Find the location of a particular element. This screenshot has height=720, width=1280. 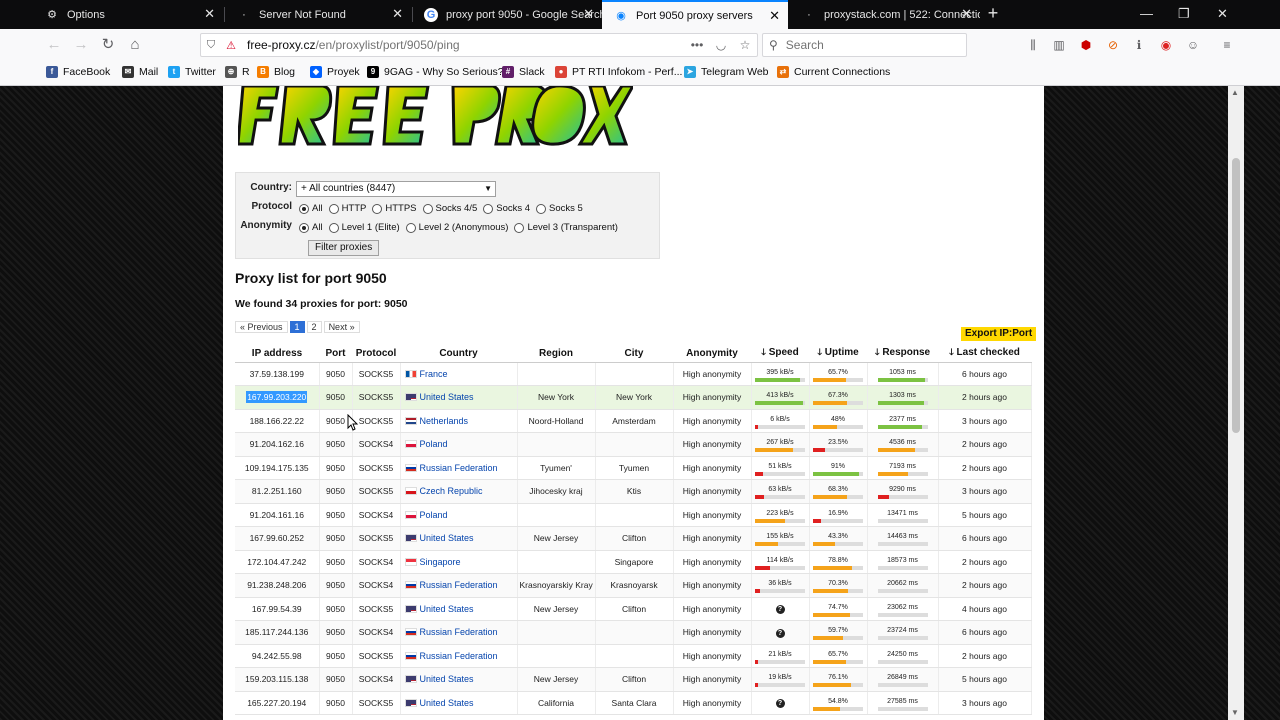

cell-ip: 37.59.138.199 is located at coordinates (277, 374).